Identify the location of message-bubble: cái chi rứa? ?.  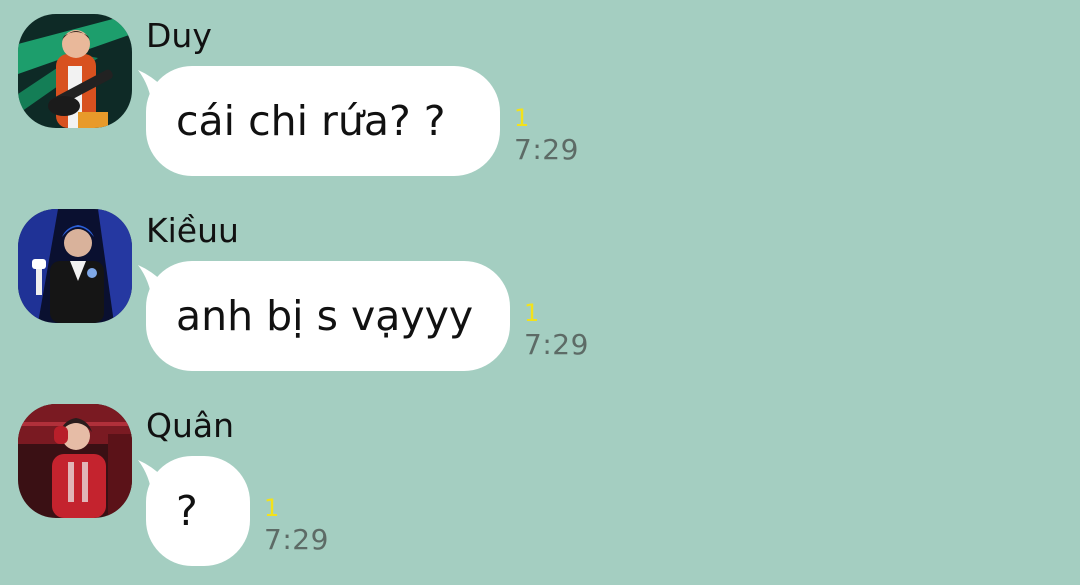
(323, 121).